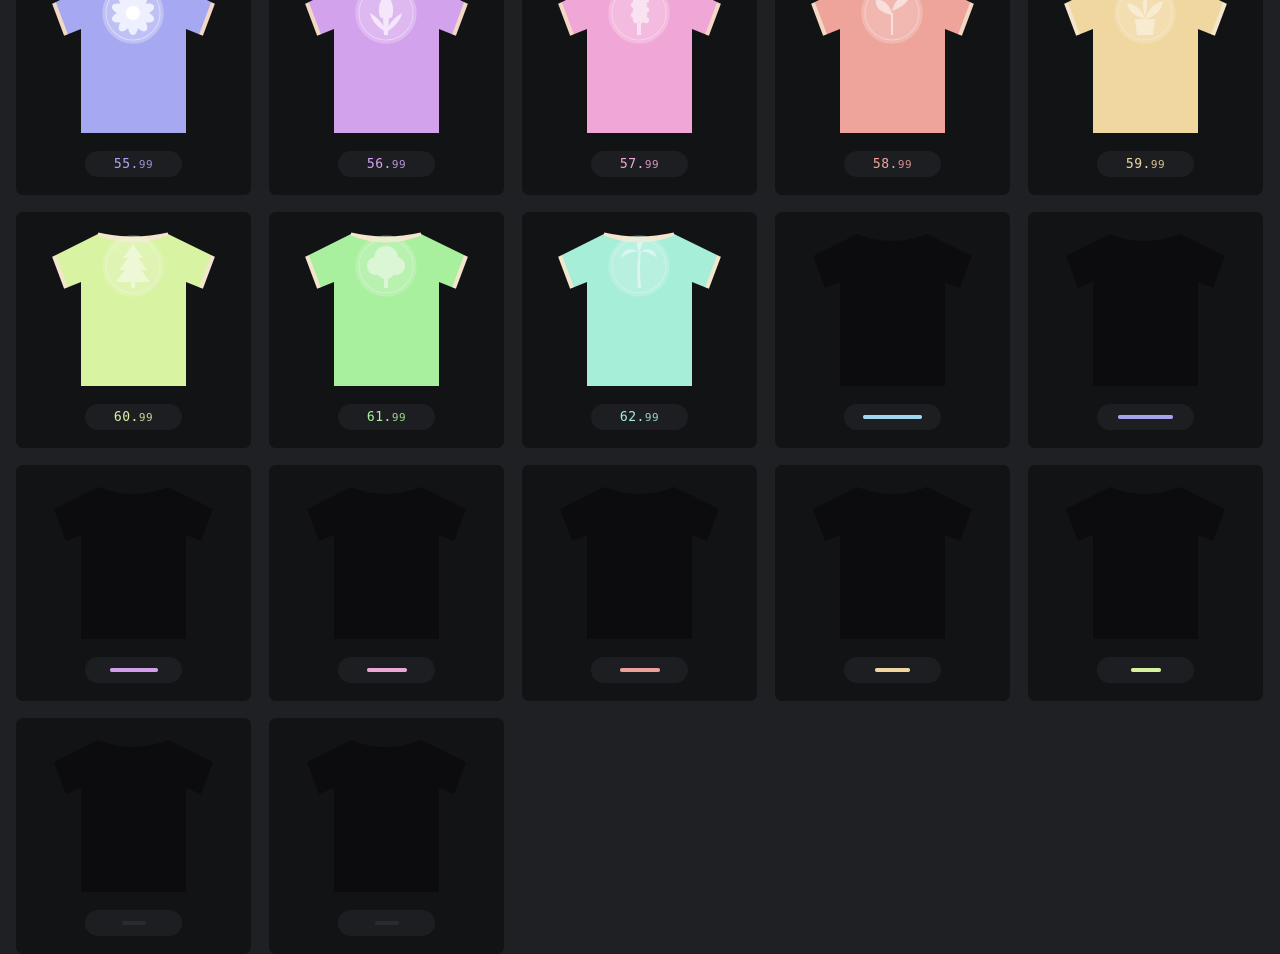  I want to click on price-whole: 58, so click(881, 164).